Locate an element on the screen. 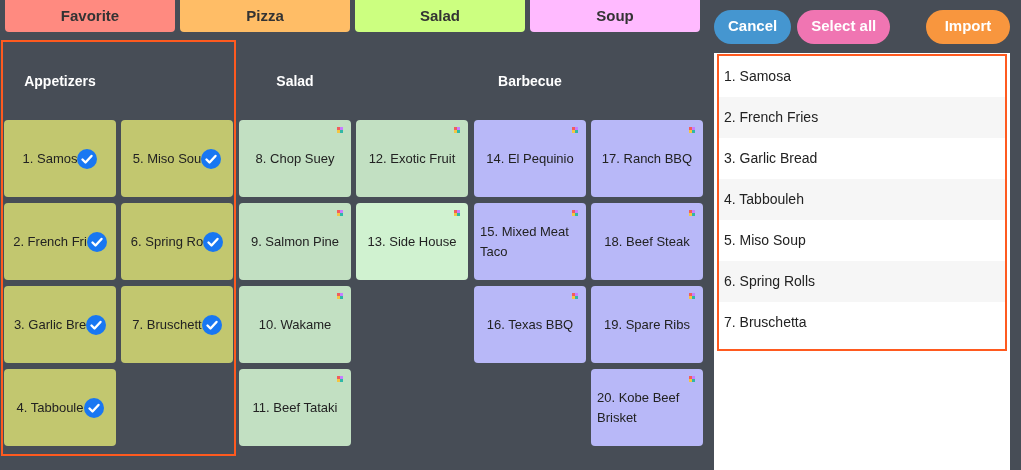  menu-item-tile: 3. Garlic Bre is located at coordinates (60, 324).